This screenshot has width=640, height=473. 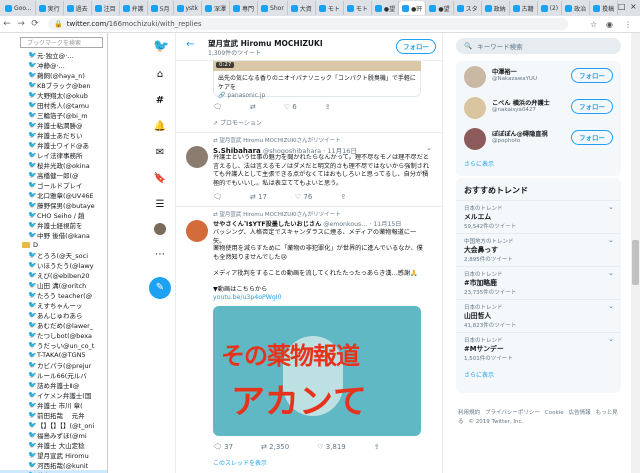 What do you see at coordinates (244, 8) in the screenshot?
I see `browser-tab: 専門` at bounding box center [244, 8].